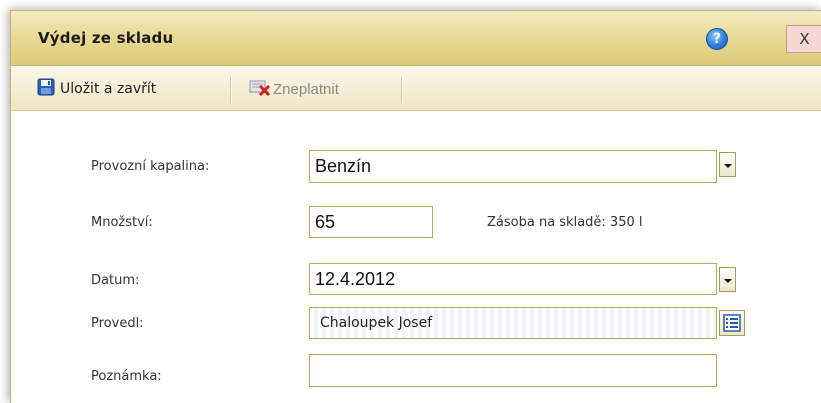  Describe the element at coordinates (416, 89) in the screenshot. I see `toolbar: Uložit a zavřít Zneplatnit` at that location.